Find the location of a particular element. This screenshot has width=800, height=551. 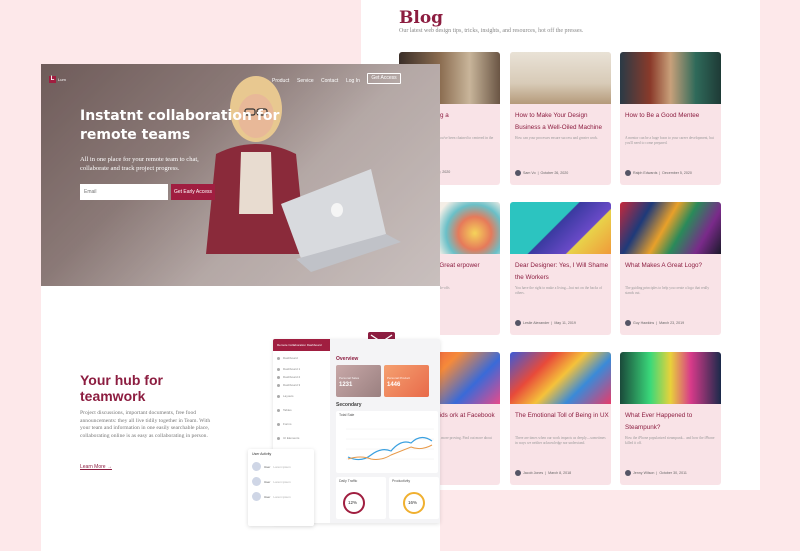

card-date: December 5, 2020 is located at coordinates (677, 173).